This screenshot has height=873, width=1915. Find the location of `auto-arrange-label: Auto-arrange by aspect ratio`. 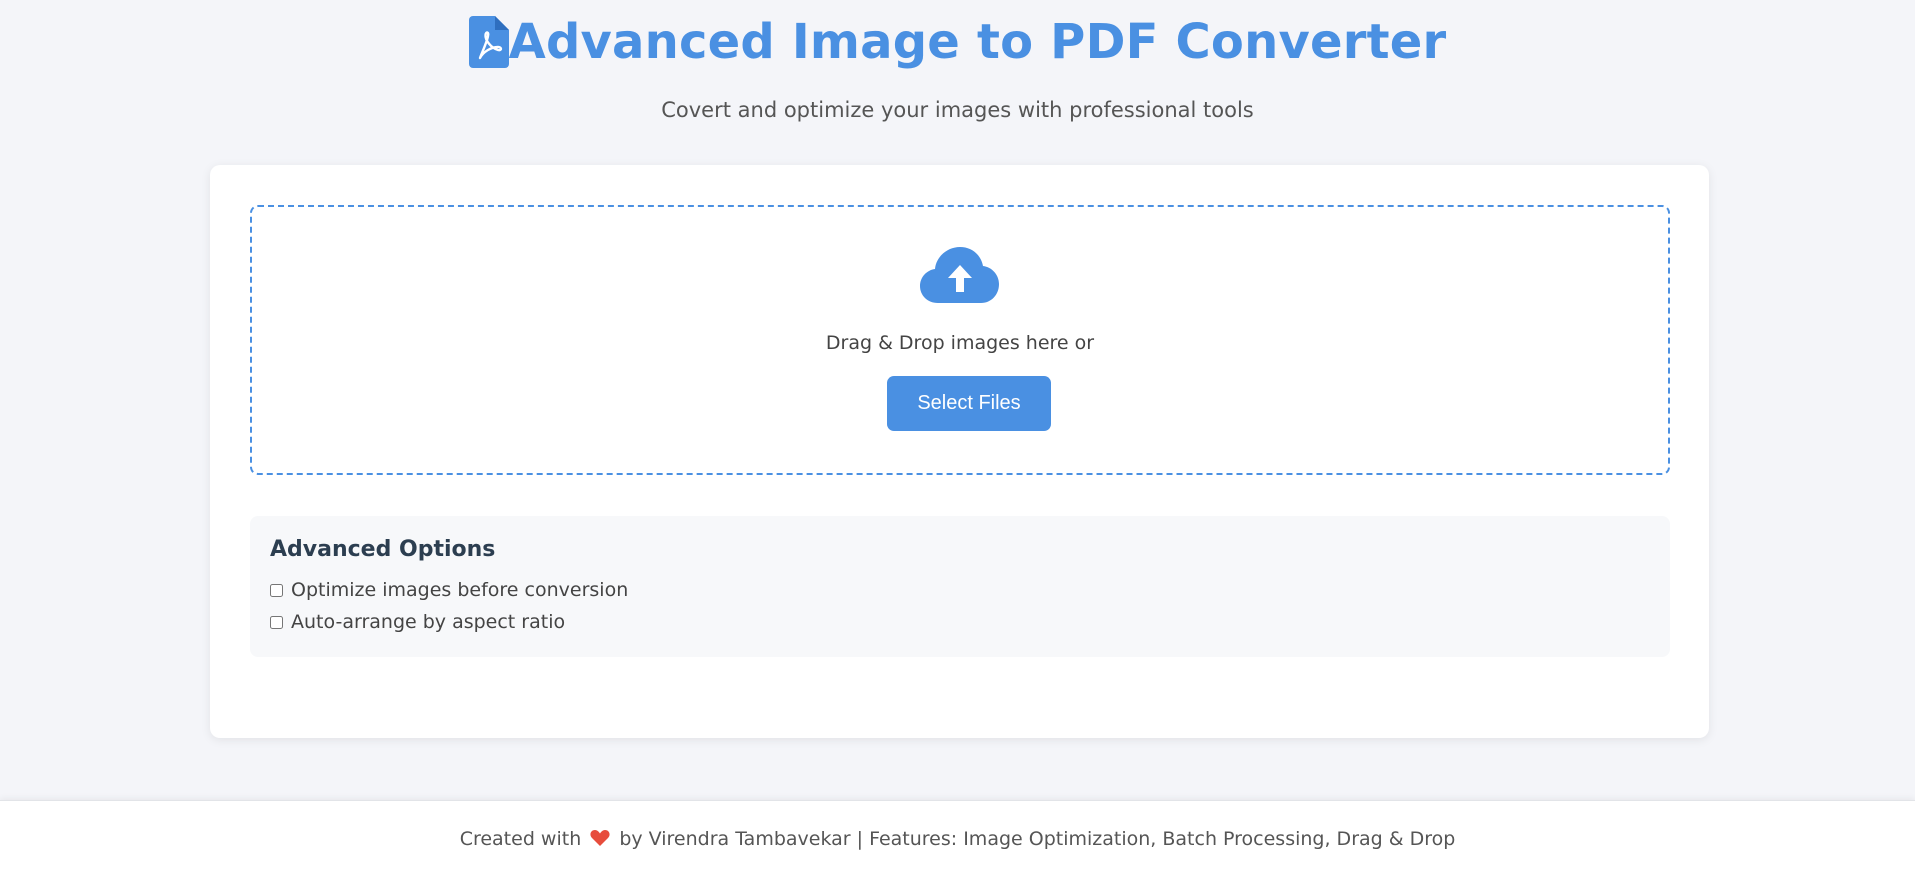

auto-arrange-label: Auto-arrange by aspect ratio is located at coordinates (428, 622).